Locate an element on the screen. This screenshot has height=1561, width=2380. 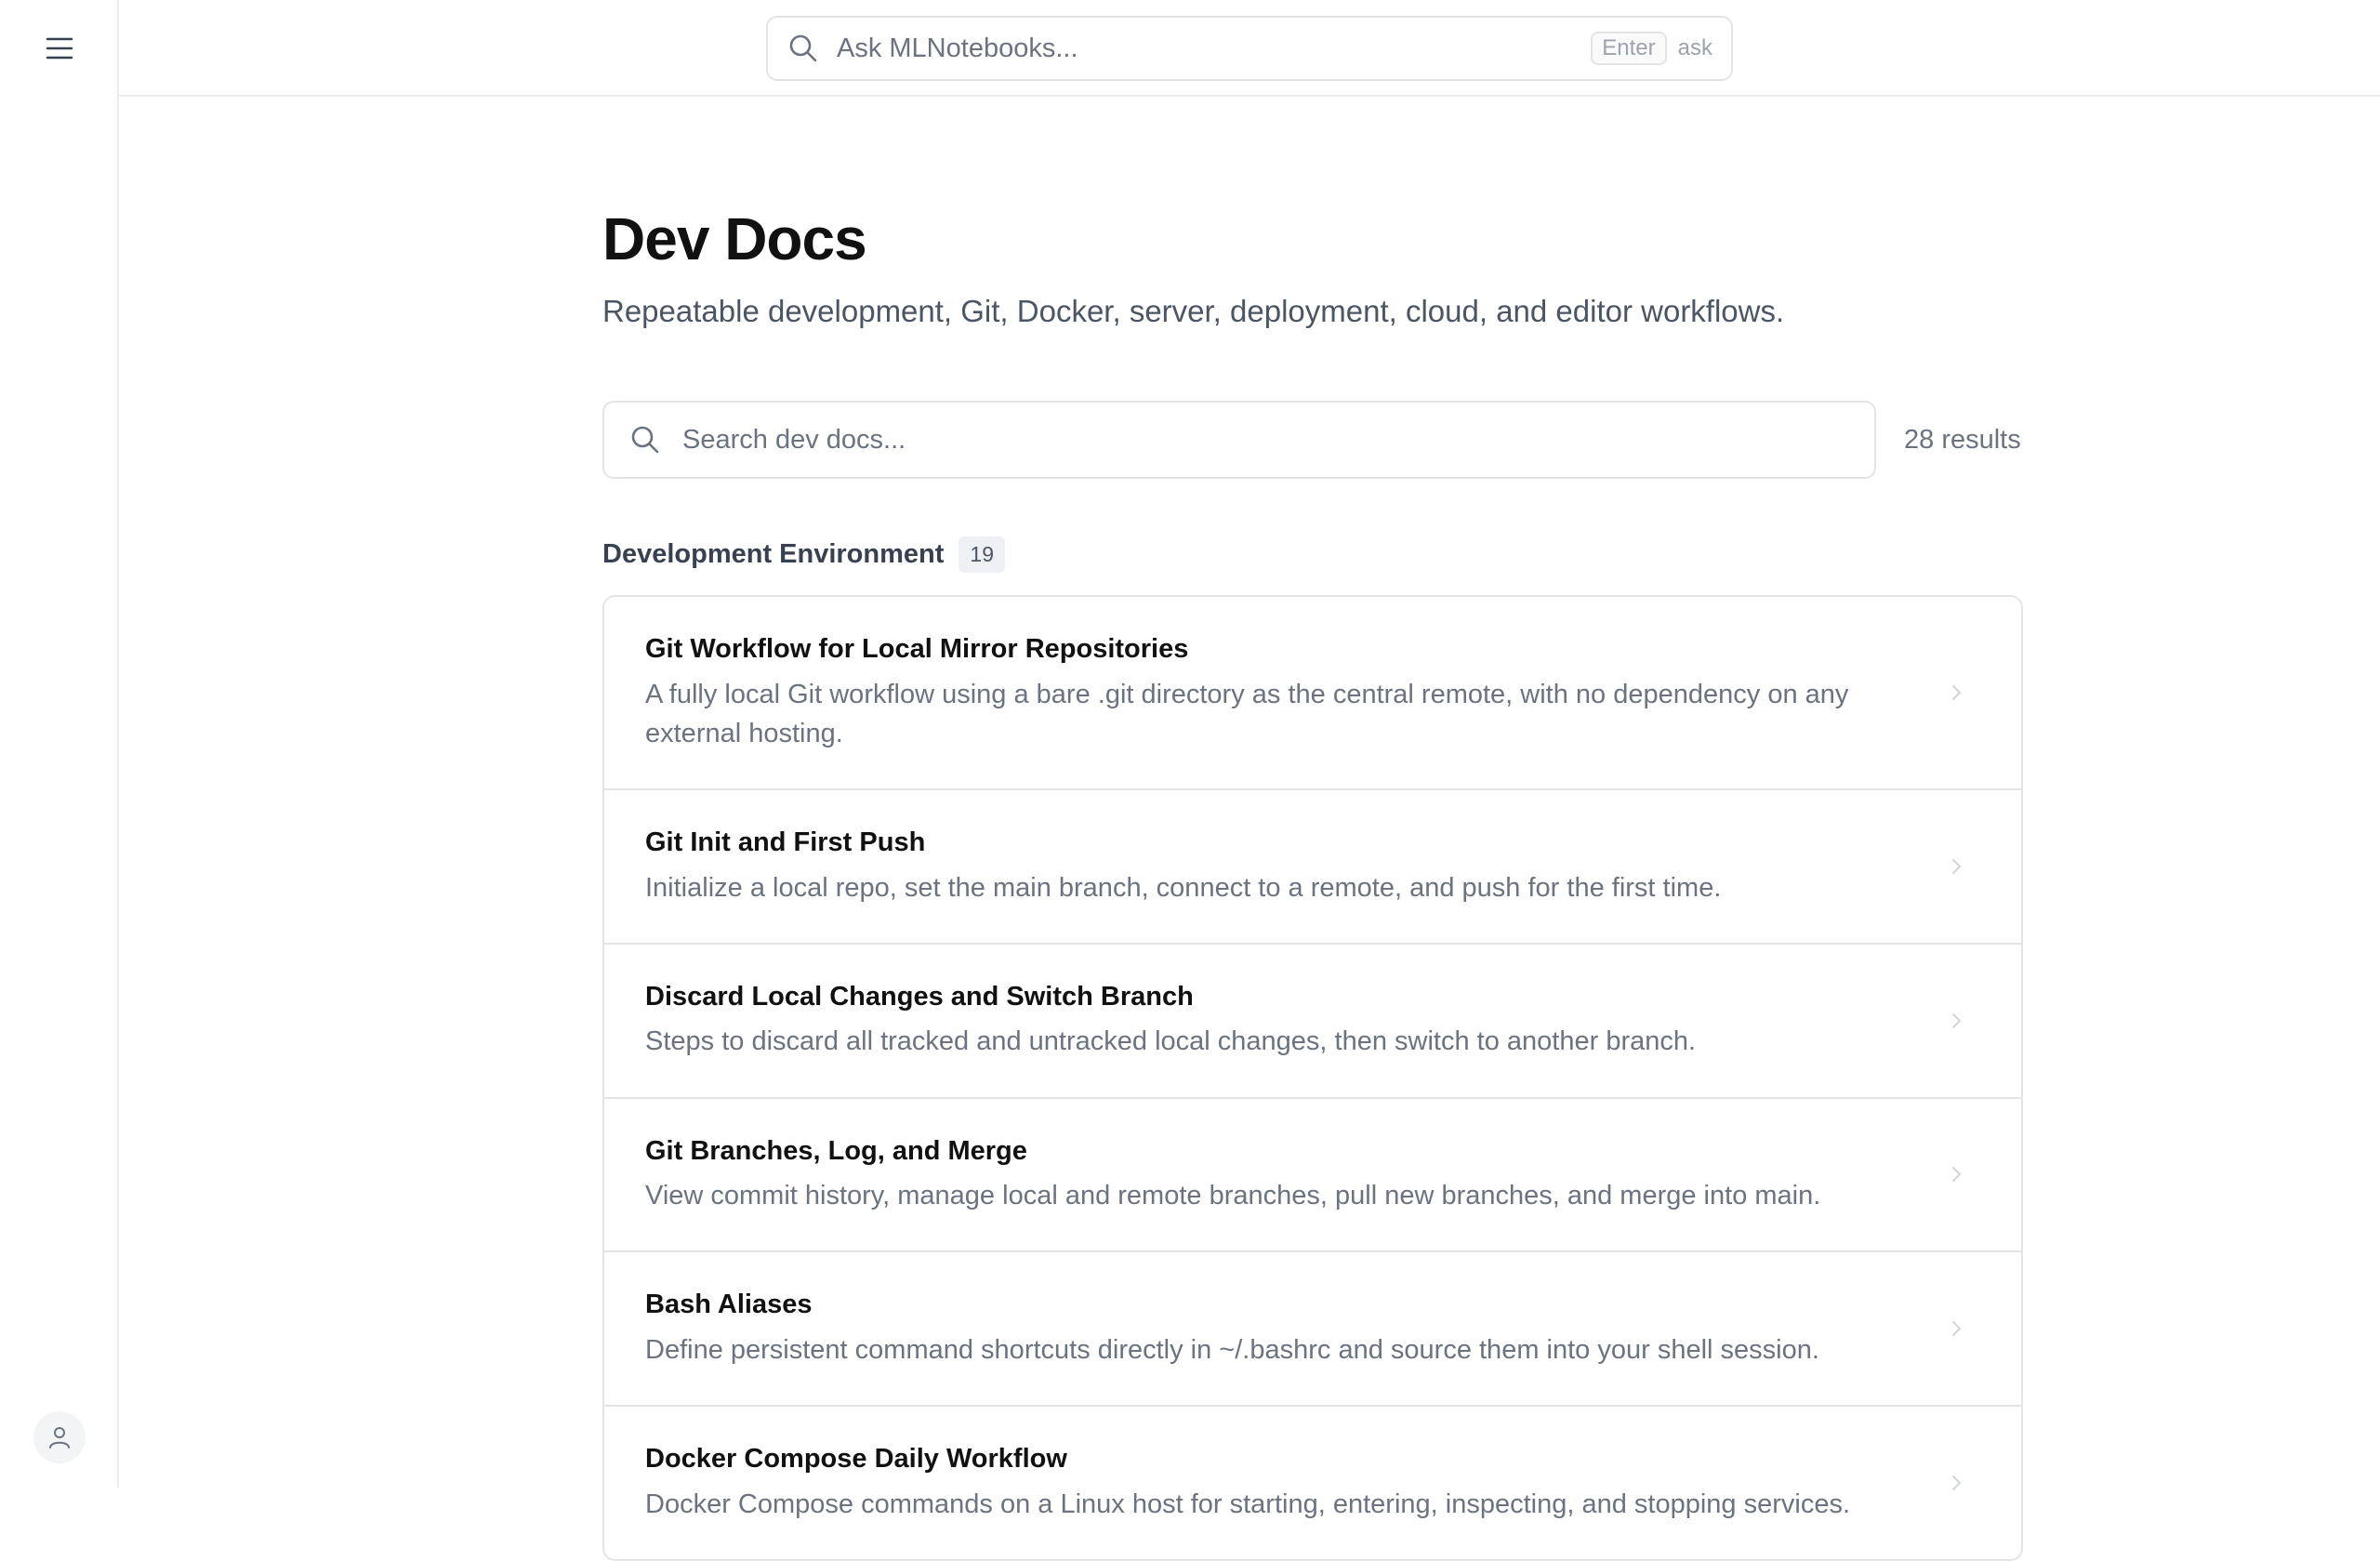
doc-title: Bash Aliases is located at coordinates (729, 1305).